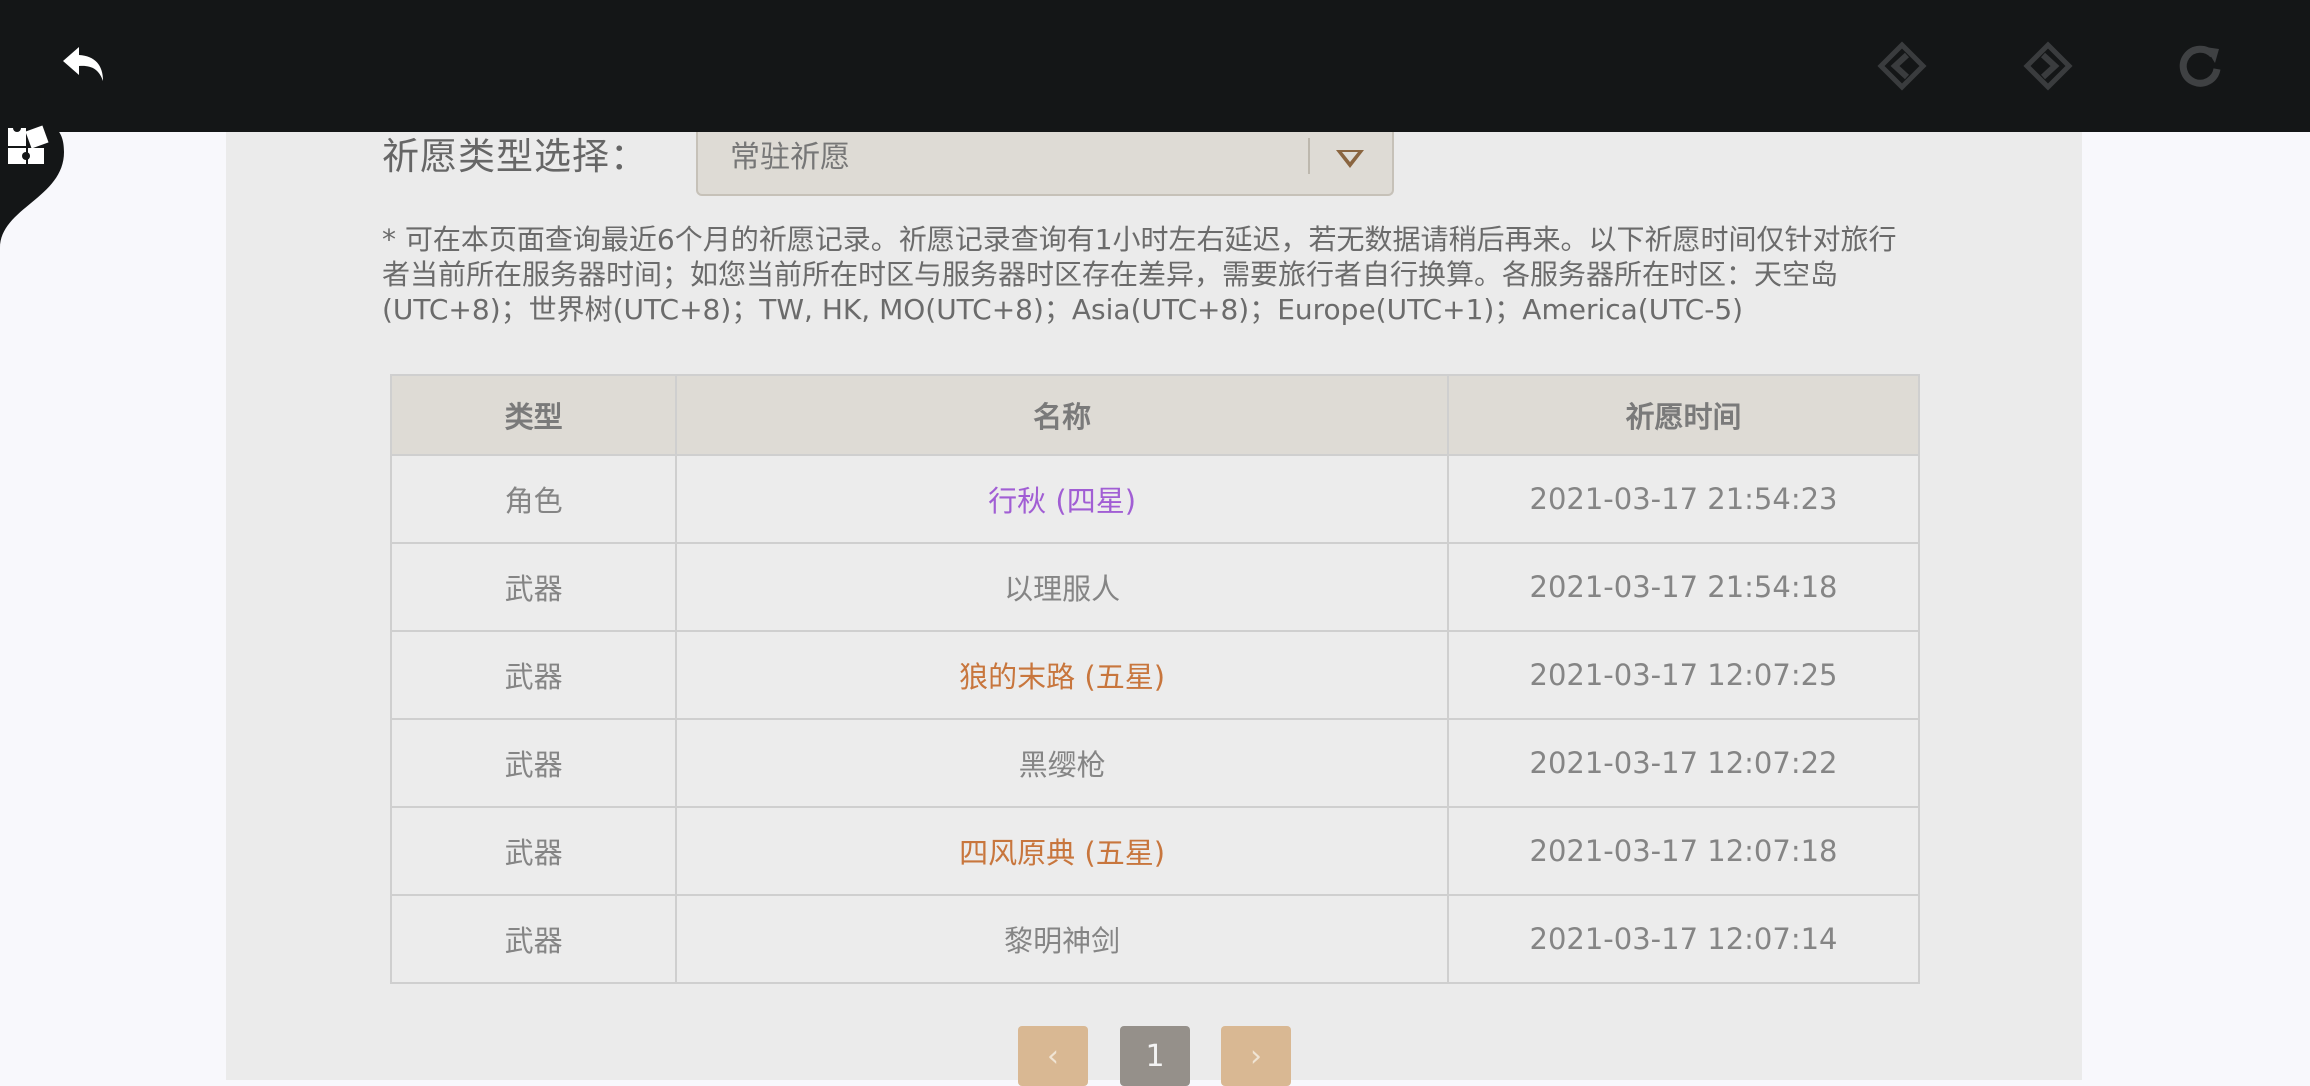  I want to click on header-time: 祈愿时间, so click(1683, 415).